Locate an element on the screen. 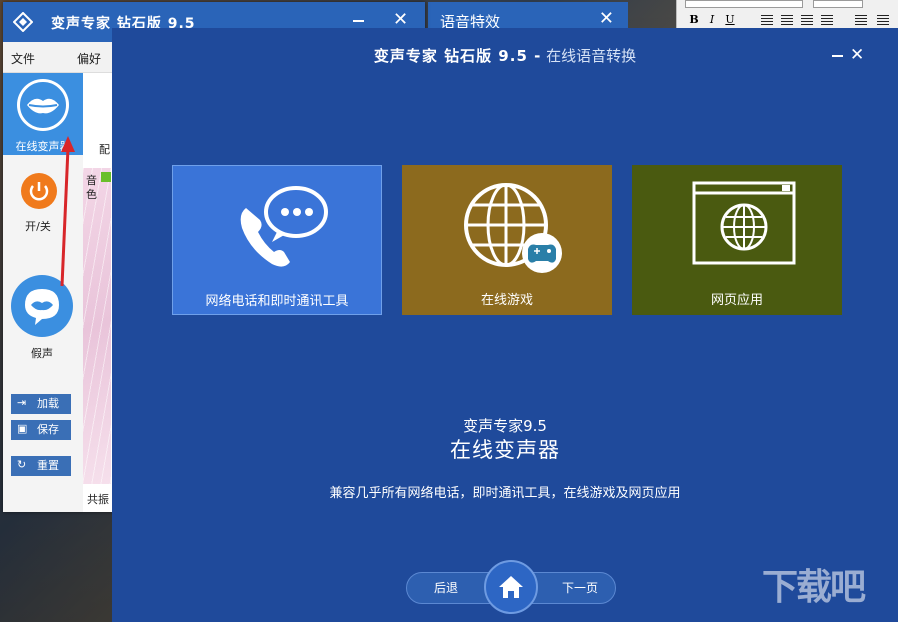 This screenshot has height=622, width=898. fake-voice-label: 假声 is located at coordinates (42, 353).